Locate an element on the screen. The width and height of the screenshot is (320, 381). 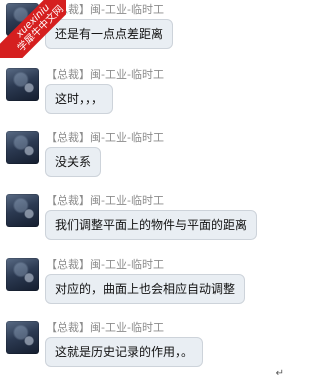
chat-message: 【总裁】闽-工业-临时工 还是有一点点差距离 is located at coordinates (143, 29).